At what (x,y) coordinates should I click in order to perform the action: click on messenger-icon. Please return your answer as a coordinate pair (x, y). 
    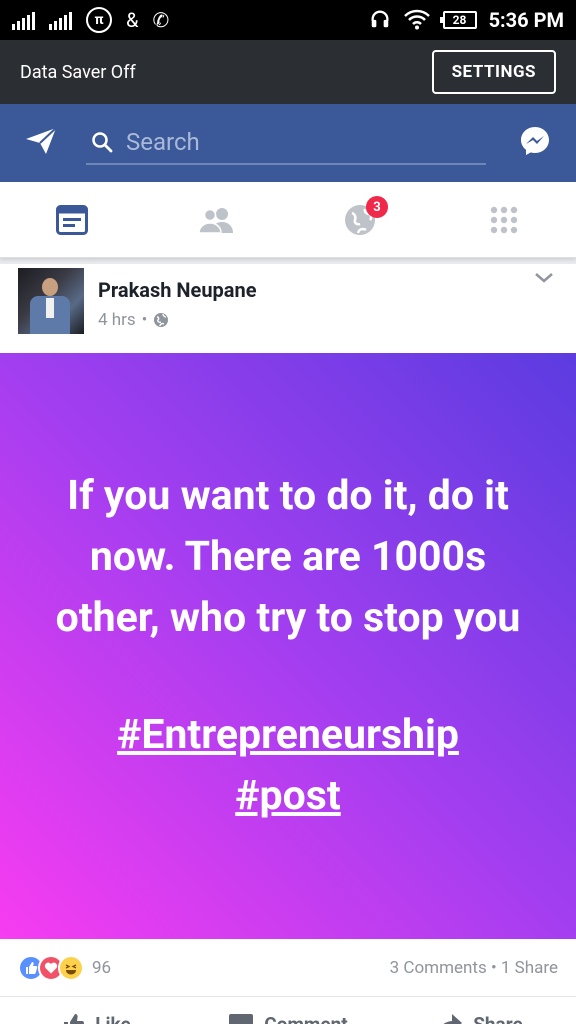
    Looking at the image, I should click on (535, 143).